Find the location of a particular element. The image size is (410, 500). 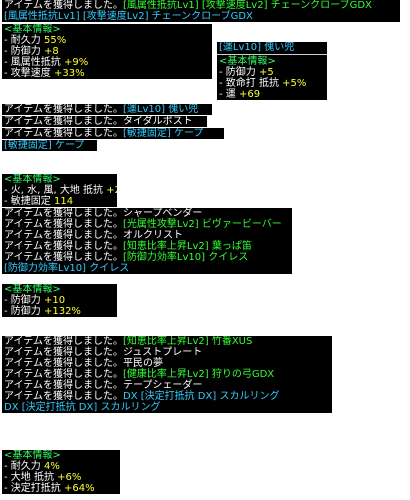

stat-row: - 耐久力 55% is located at coordinates (35, 40).